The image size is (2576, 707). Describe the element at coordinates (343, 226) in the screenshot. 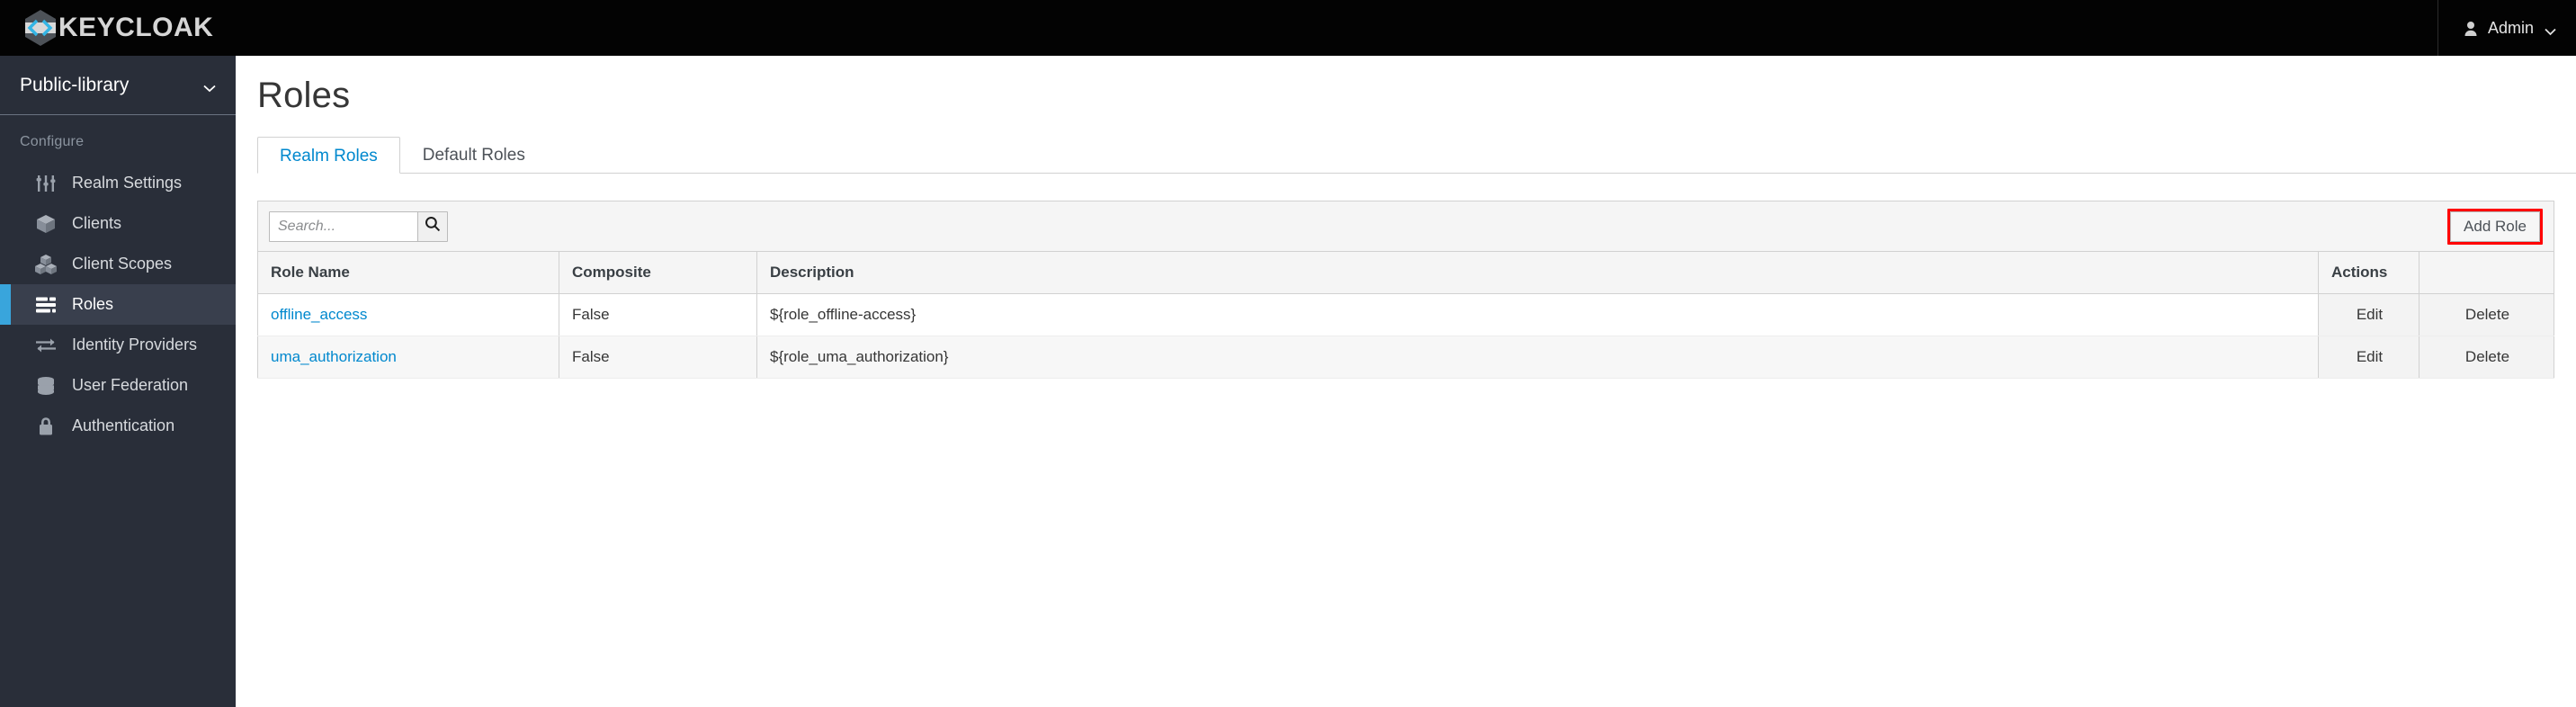

I see `search-input` at that location.